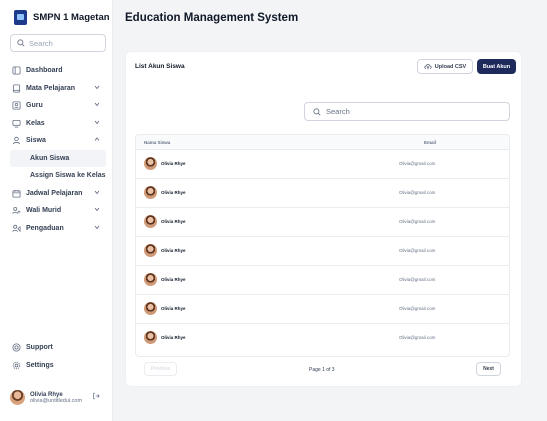 This screenshot has height=421, width=547. I want to click on previous-page-button: Previous, so click(160, 369).